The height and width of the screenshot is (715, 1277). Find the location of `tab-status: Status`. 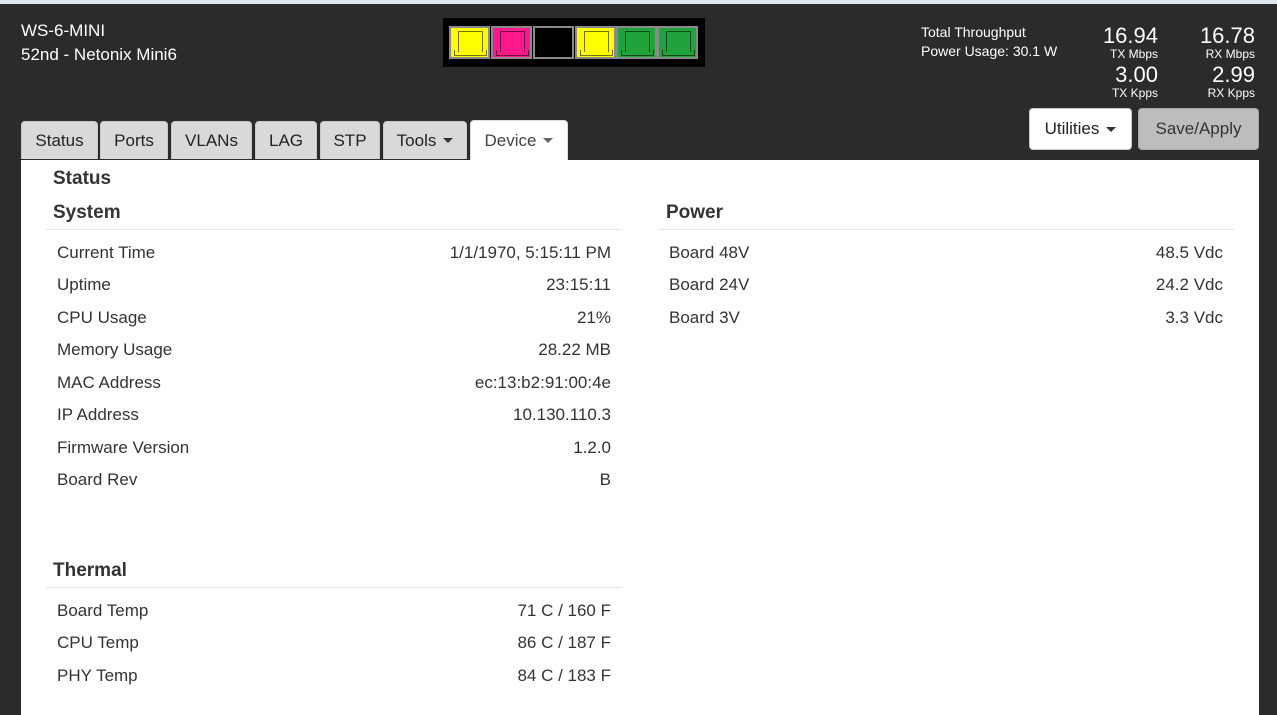

tab-status: Status is located at coordinates (59, 140).